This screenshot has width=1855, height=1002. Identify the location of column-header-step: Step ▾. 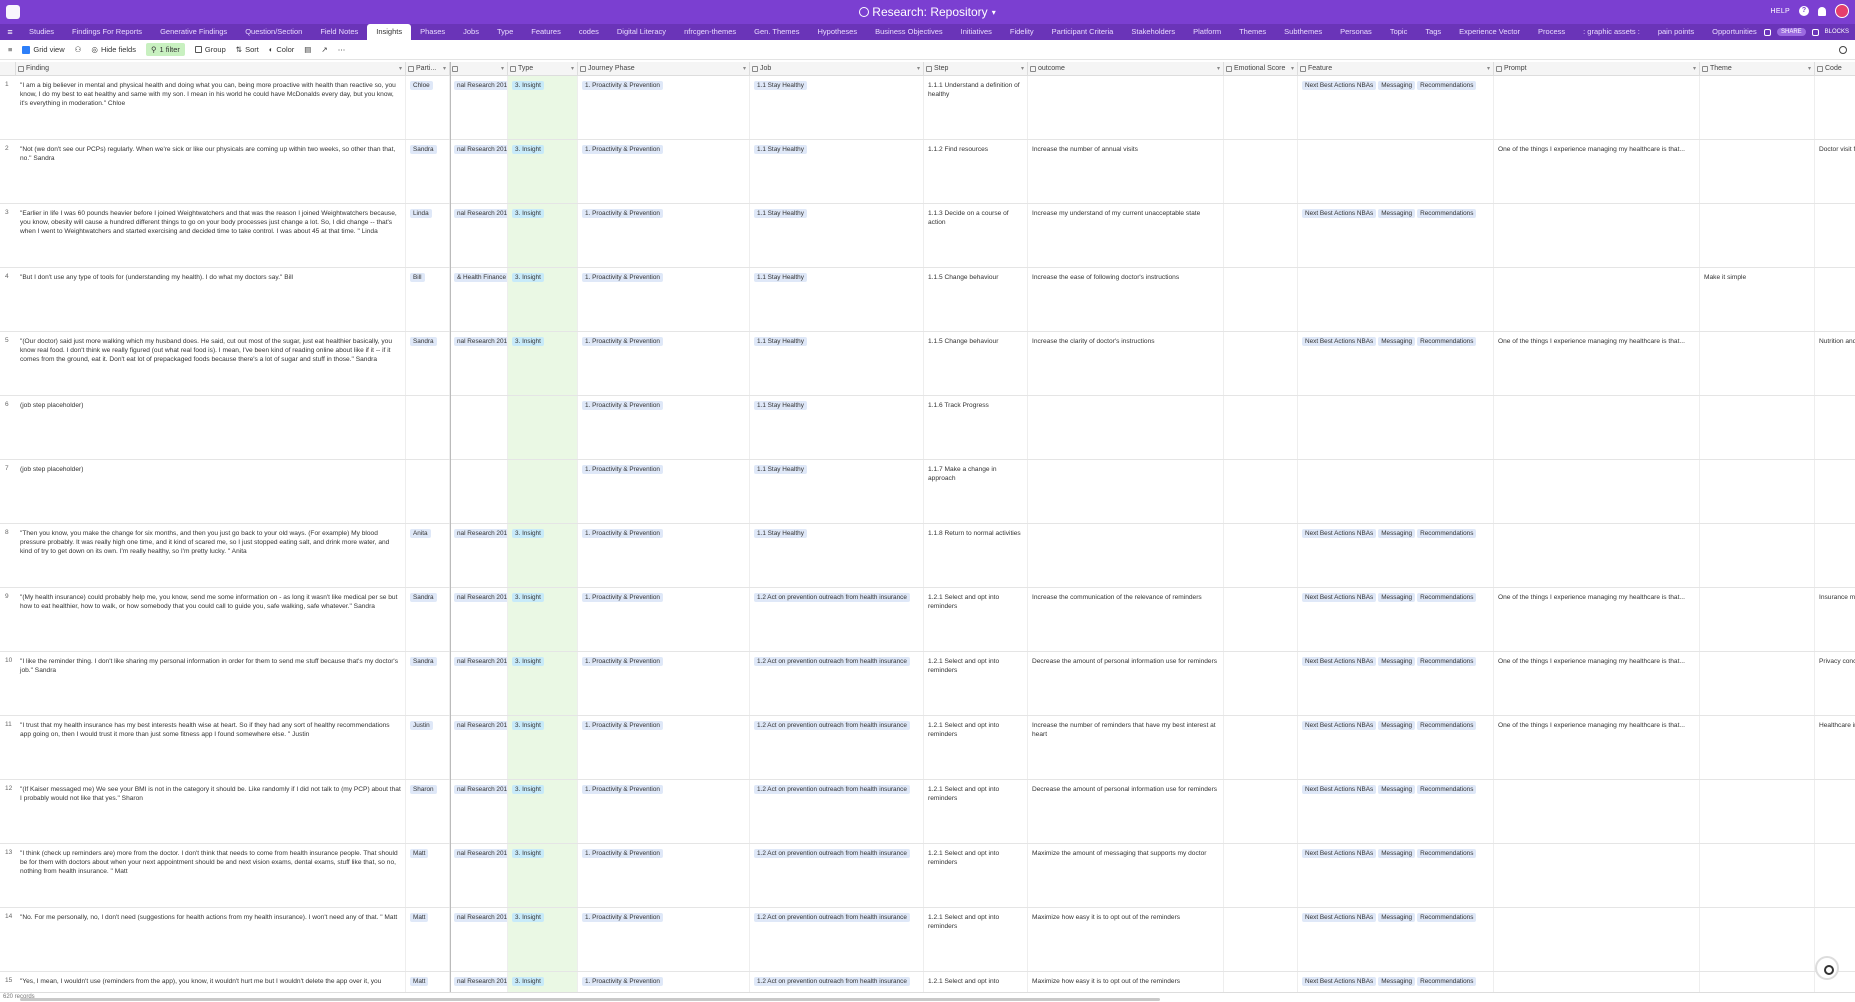
(976, 69).